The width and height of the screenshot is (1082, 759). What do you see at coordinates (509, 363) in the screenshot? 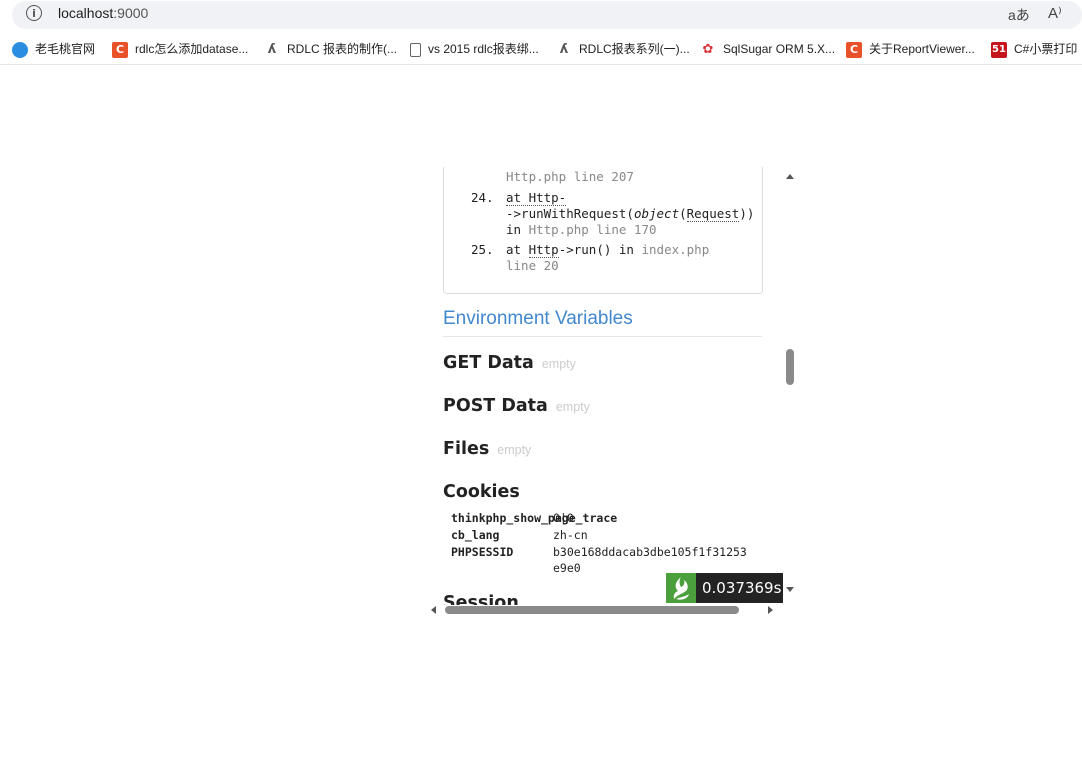
I see `get-data-heading: GET Data empty` at bounding box center [509, 363].